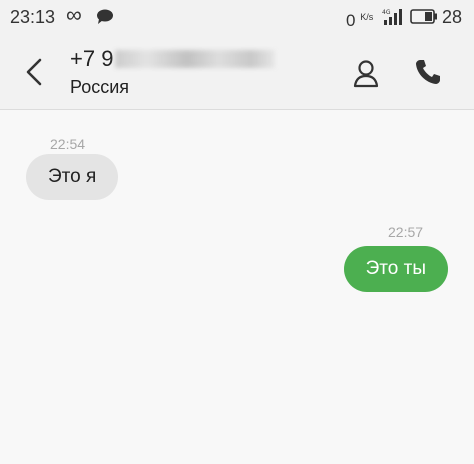  What do you see at coordinates (92, 58) in the screenshot?
I see `phone-prefix: +7 9` at bounding box center [92, 58].